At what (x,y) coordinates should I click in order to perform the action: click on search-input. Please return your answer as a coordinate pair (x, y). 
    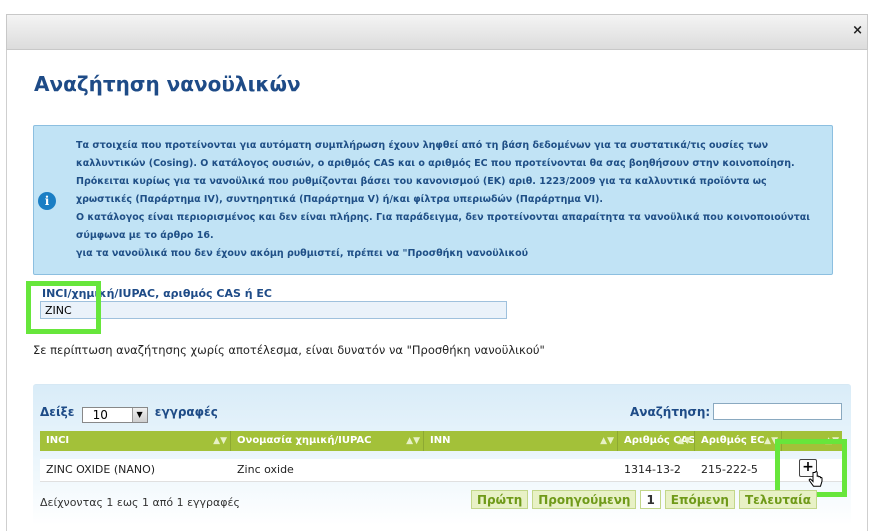
    Looking at the image, I should click on (273, 310).